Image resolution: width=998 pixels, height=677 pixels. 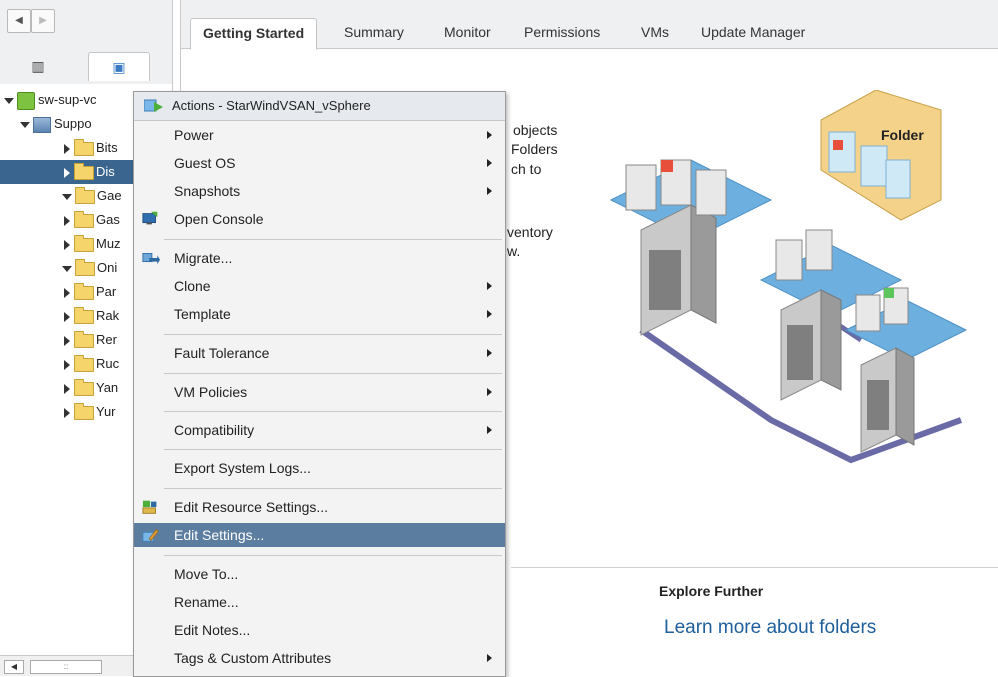 I want to click on back-button: ◀, so click(x=19, y=21).